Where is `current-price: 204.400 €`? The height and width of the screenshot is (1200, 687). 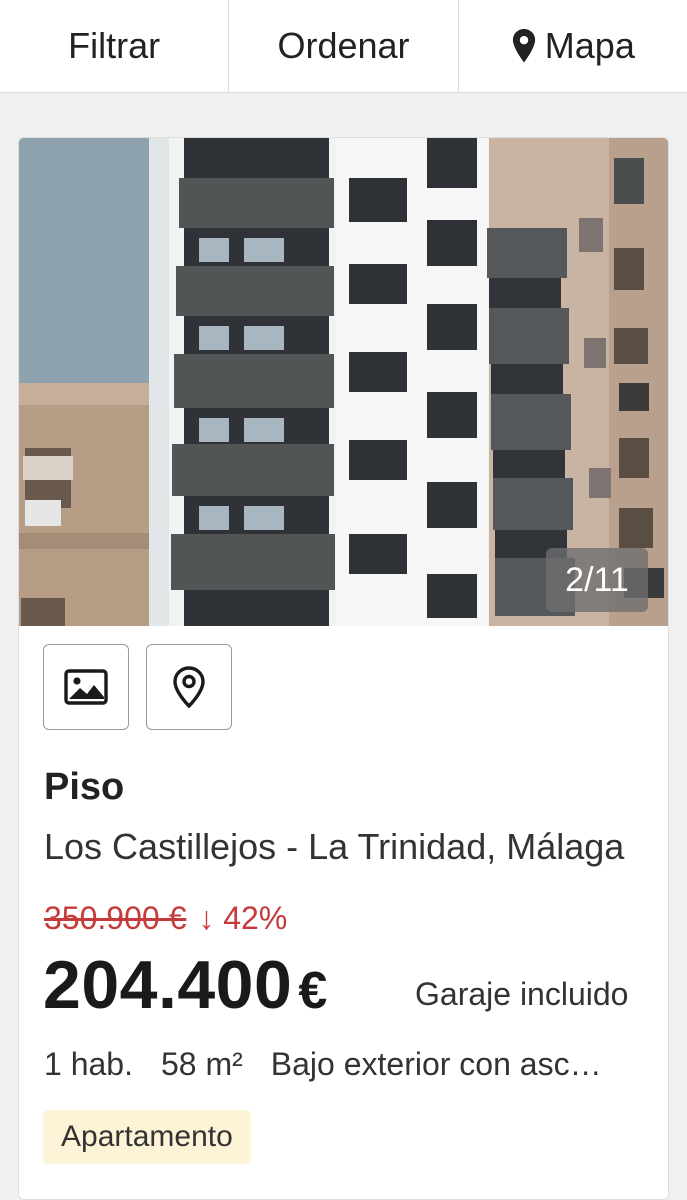 current-price: 204.400 € is located at coordinates (185, 985).